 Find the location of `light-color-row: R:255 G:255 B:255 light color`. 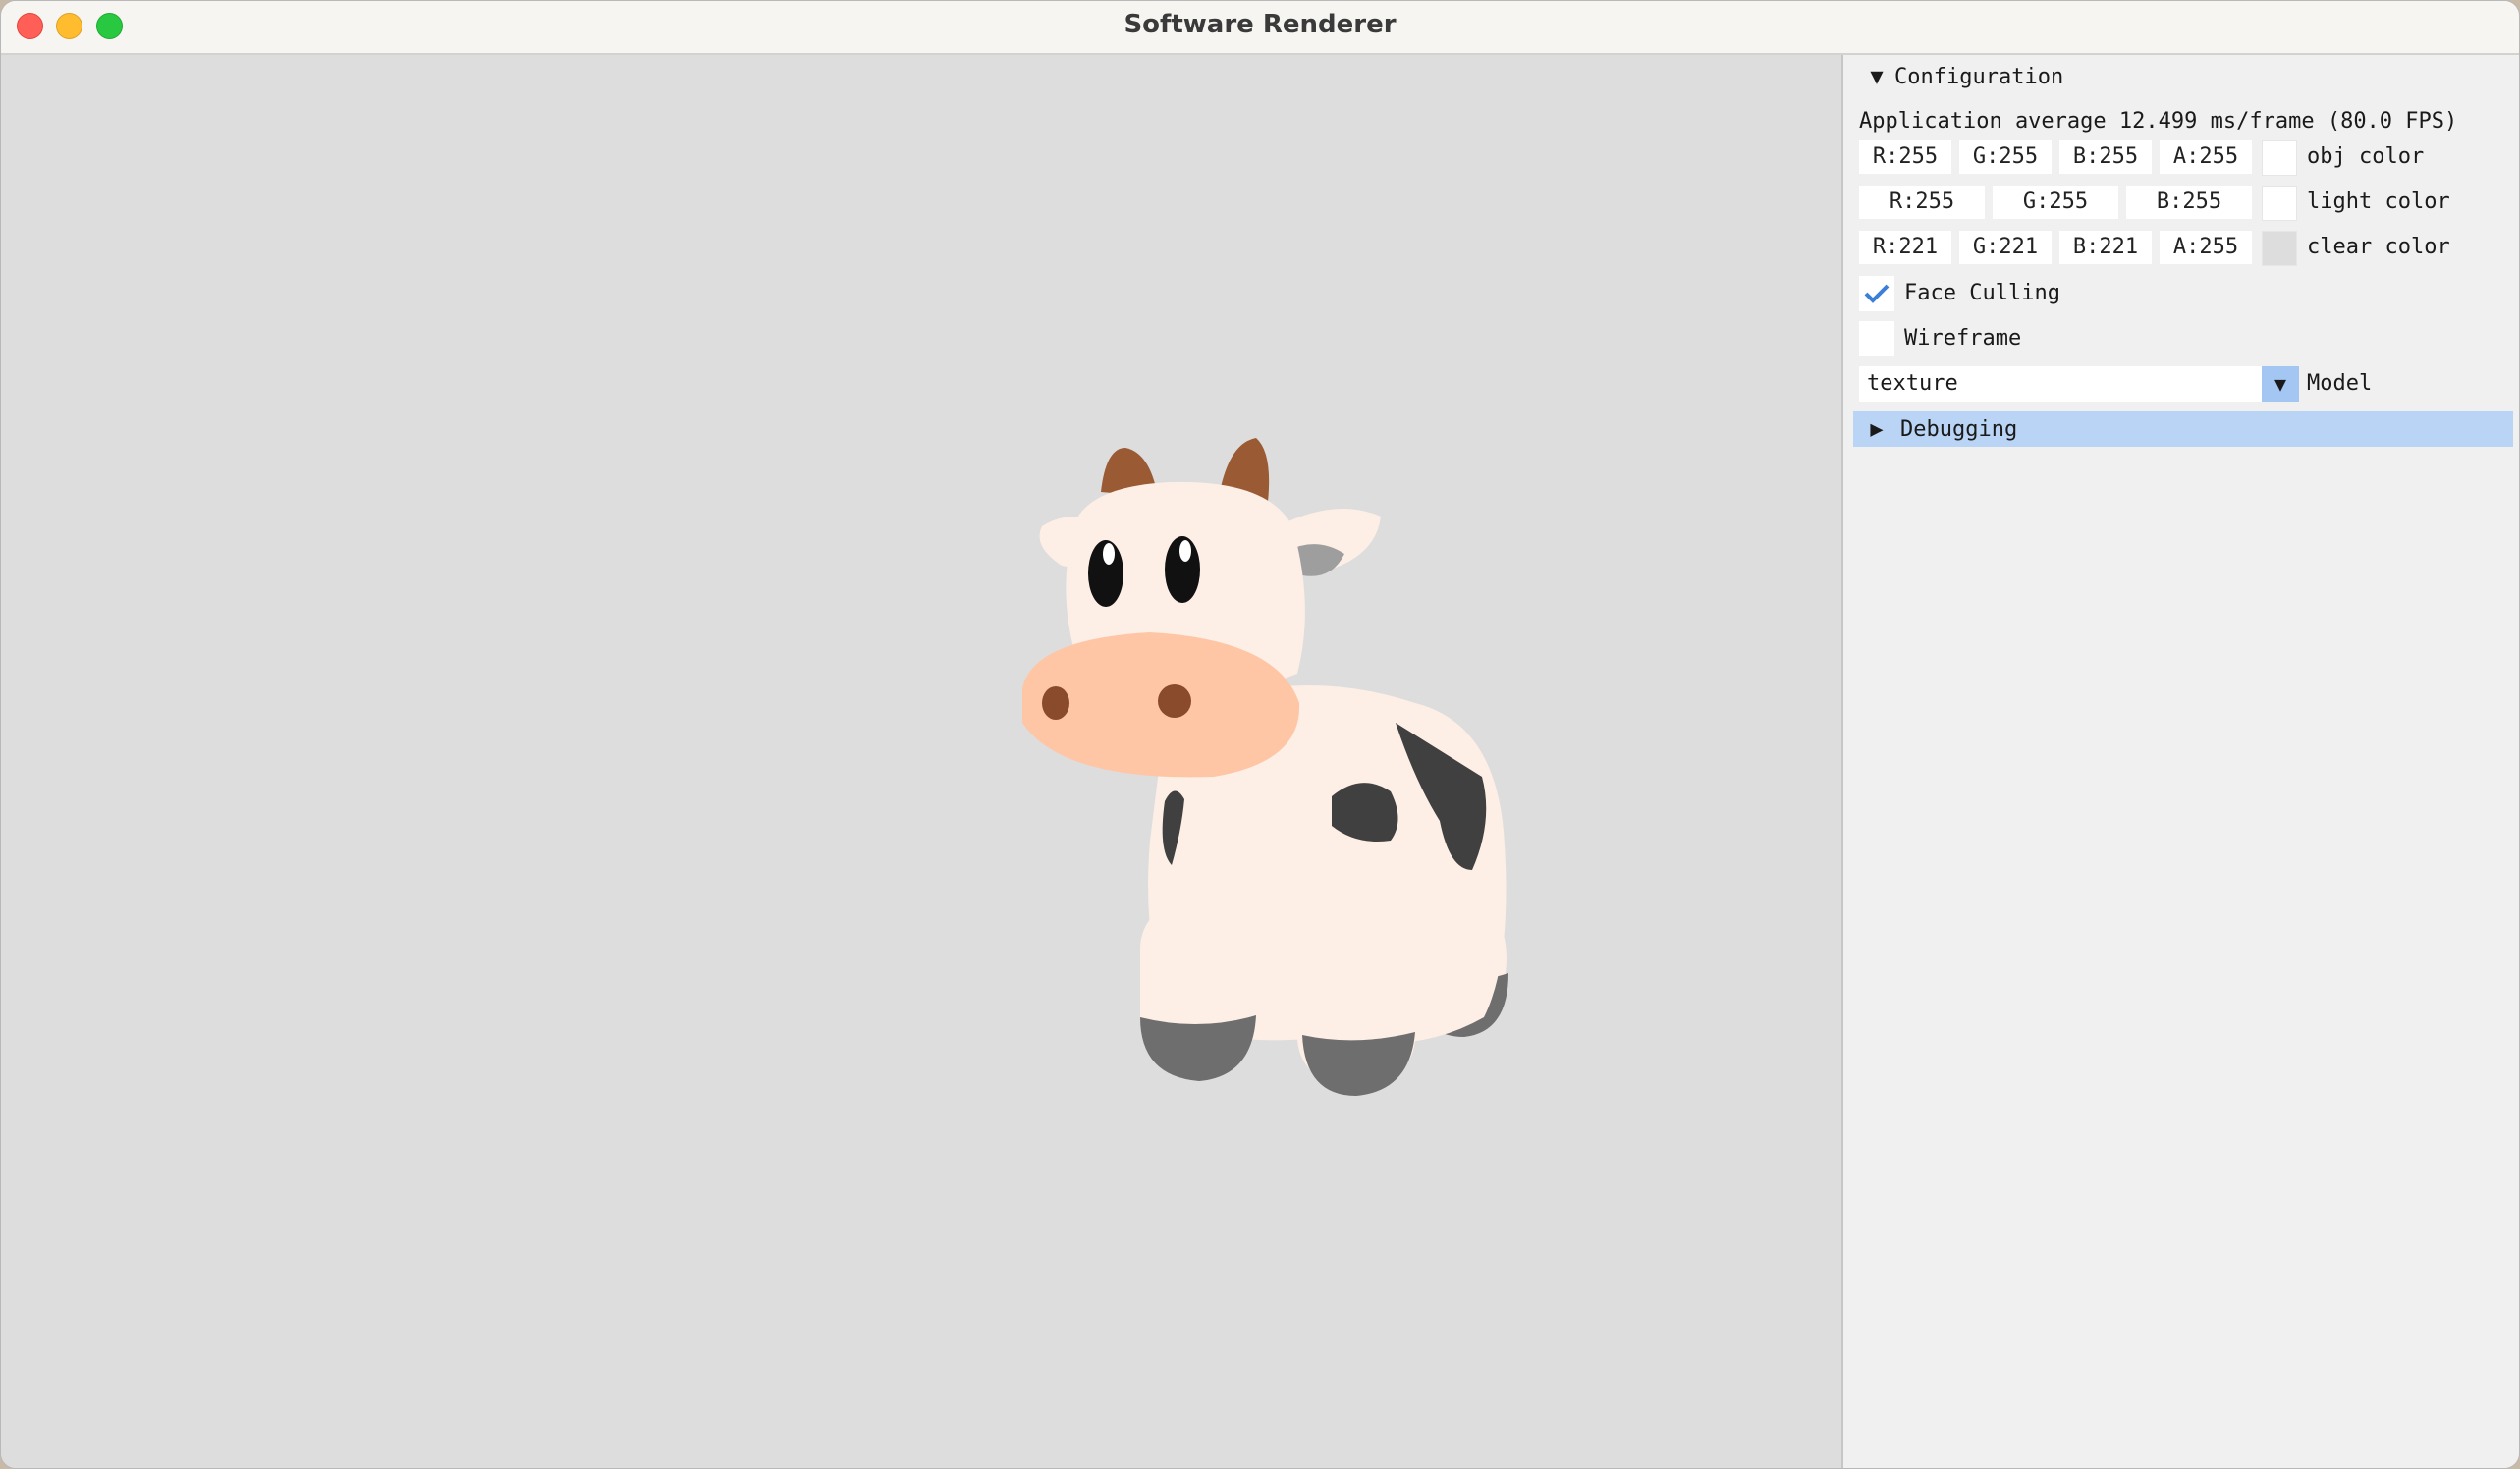

light-color-row: R:255 G:255 B:255 light color is located at coordinates (2185, 203).